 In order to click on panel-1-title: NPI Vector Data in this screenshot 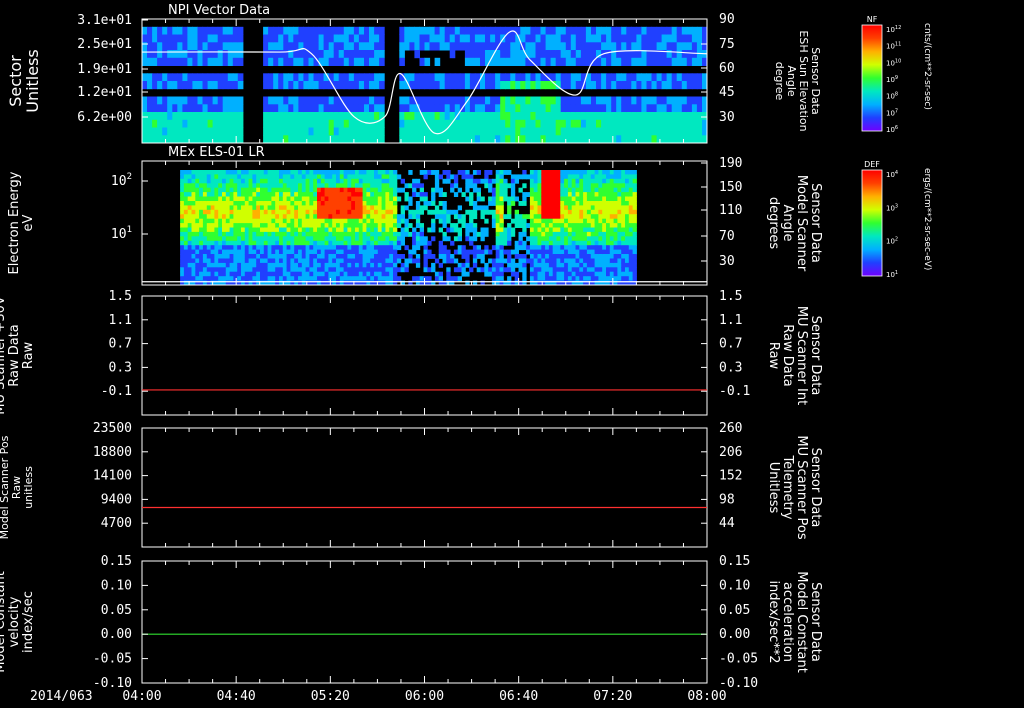, I will do `click(219, 10)`.